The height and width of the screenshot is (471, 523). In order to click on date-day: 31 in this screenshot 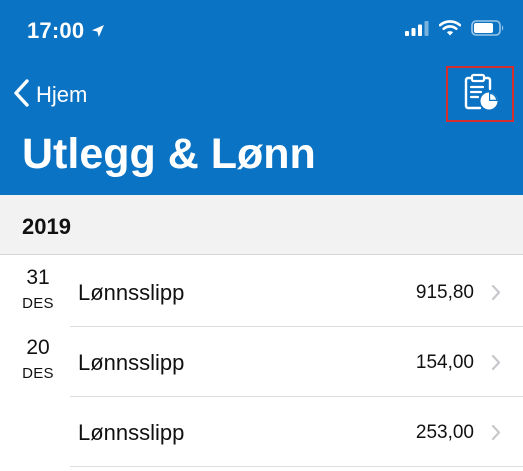, I will do `click(38, 277)`.